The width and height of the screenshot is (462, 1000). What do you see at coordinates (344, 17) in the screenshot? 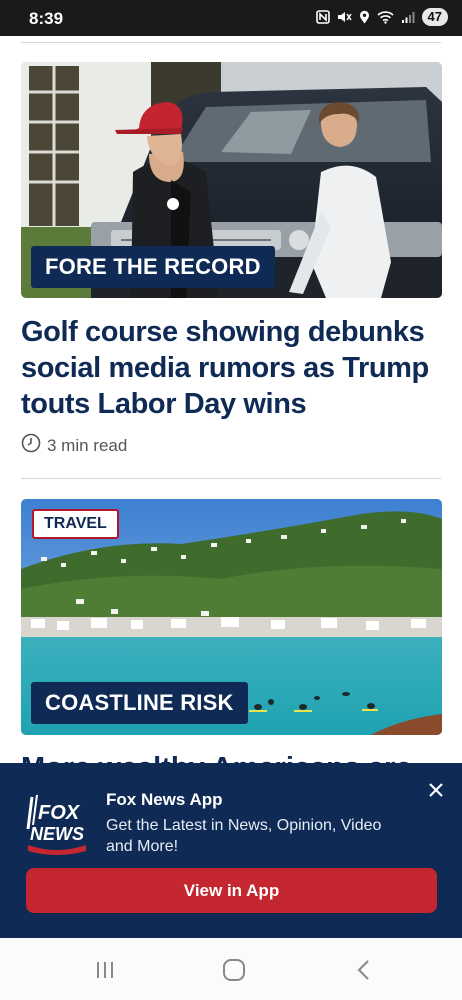
I see `mute-icon` at bounding box center [344, 17].